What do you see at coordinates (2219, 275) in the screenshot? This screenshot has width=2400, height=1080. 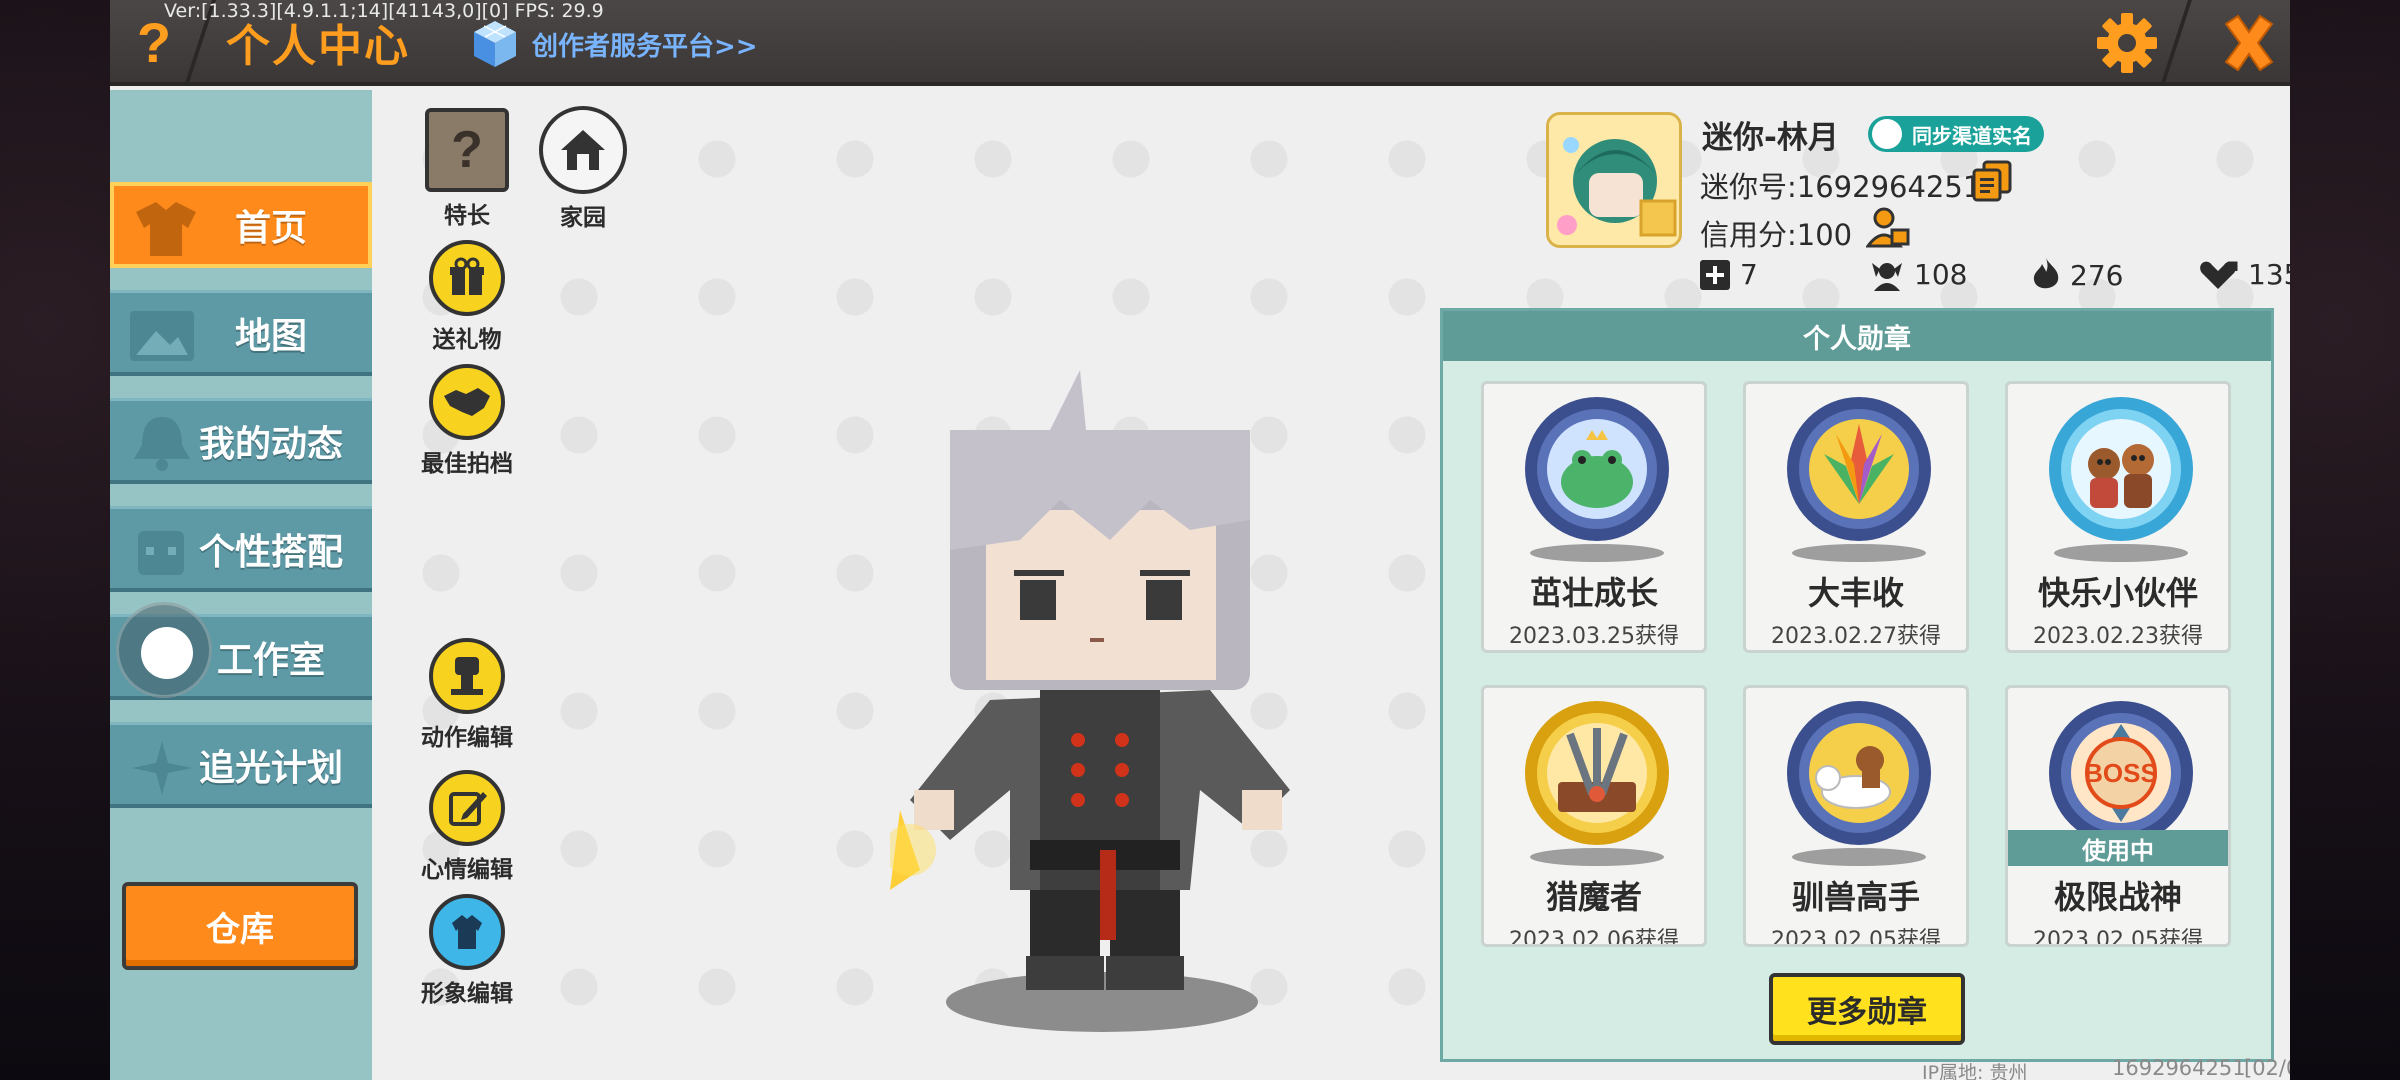 I see `heart-icon` at bounding box center [2219, 275].